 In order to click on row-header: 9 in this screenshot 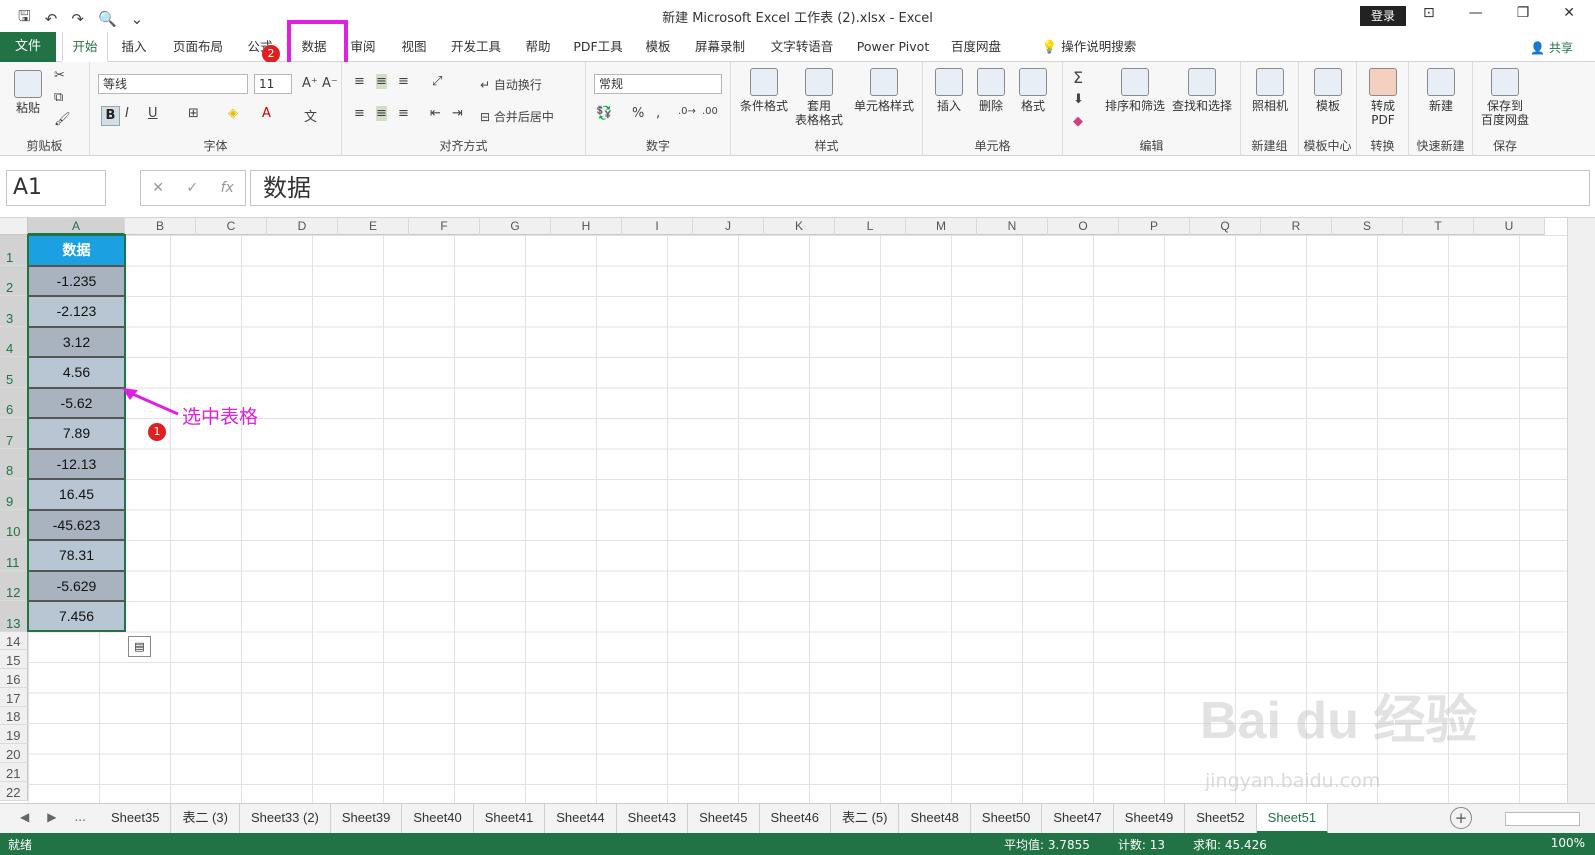, I will do `click(14, 494)`.